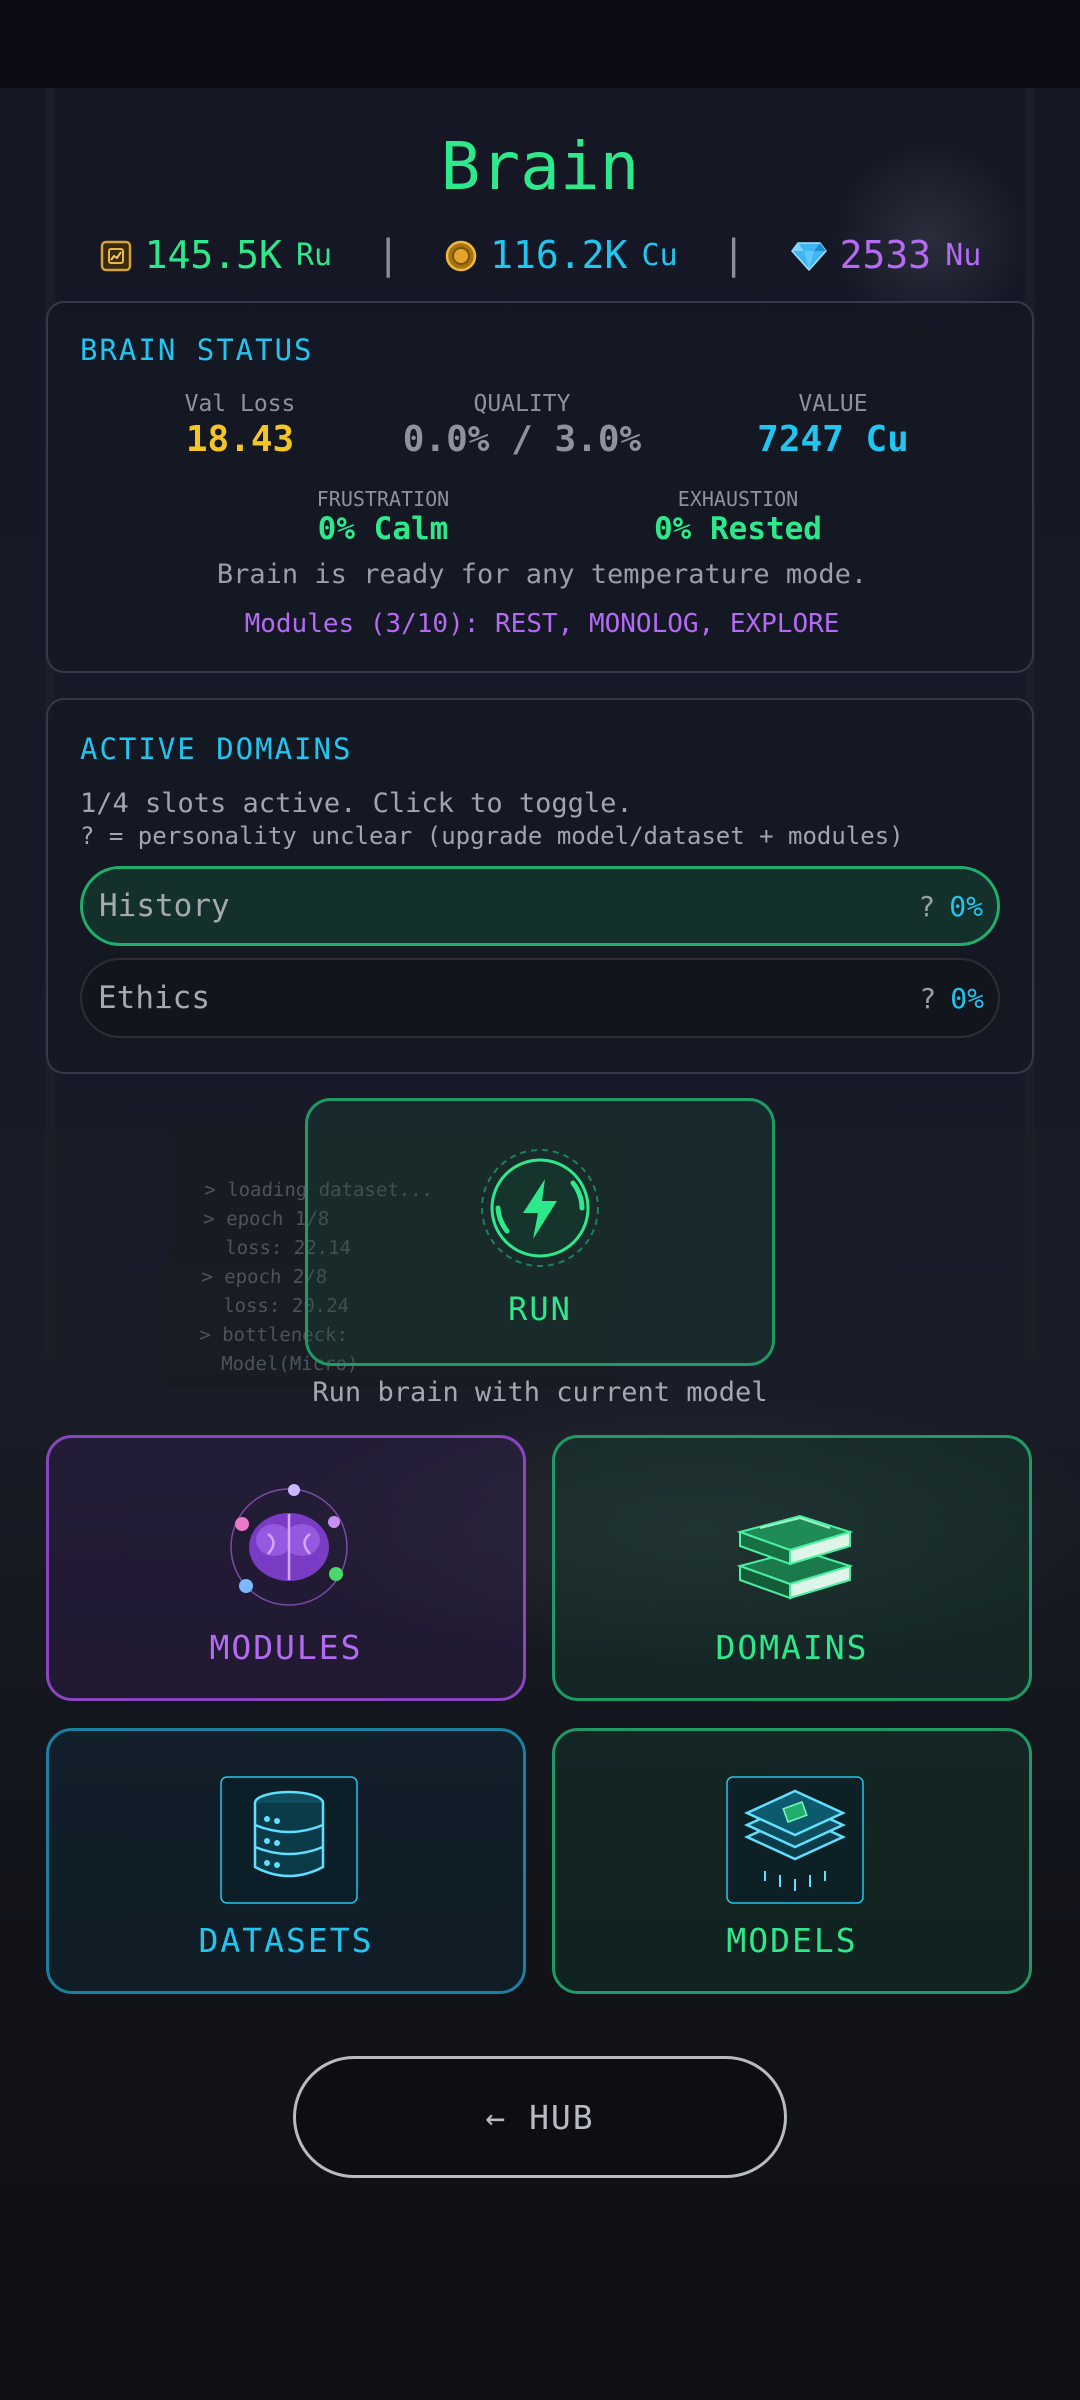  Describe the element at coordinates (540, 1208) in the screenshot. I see `lightning-icon` at that location.